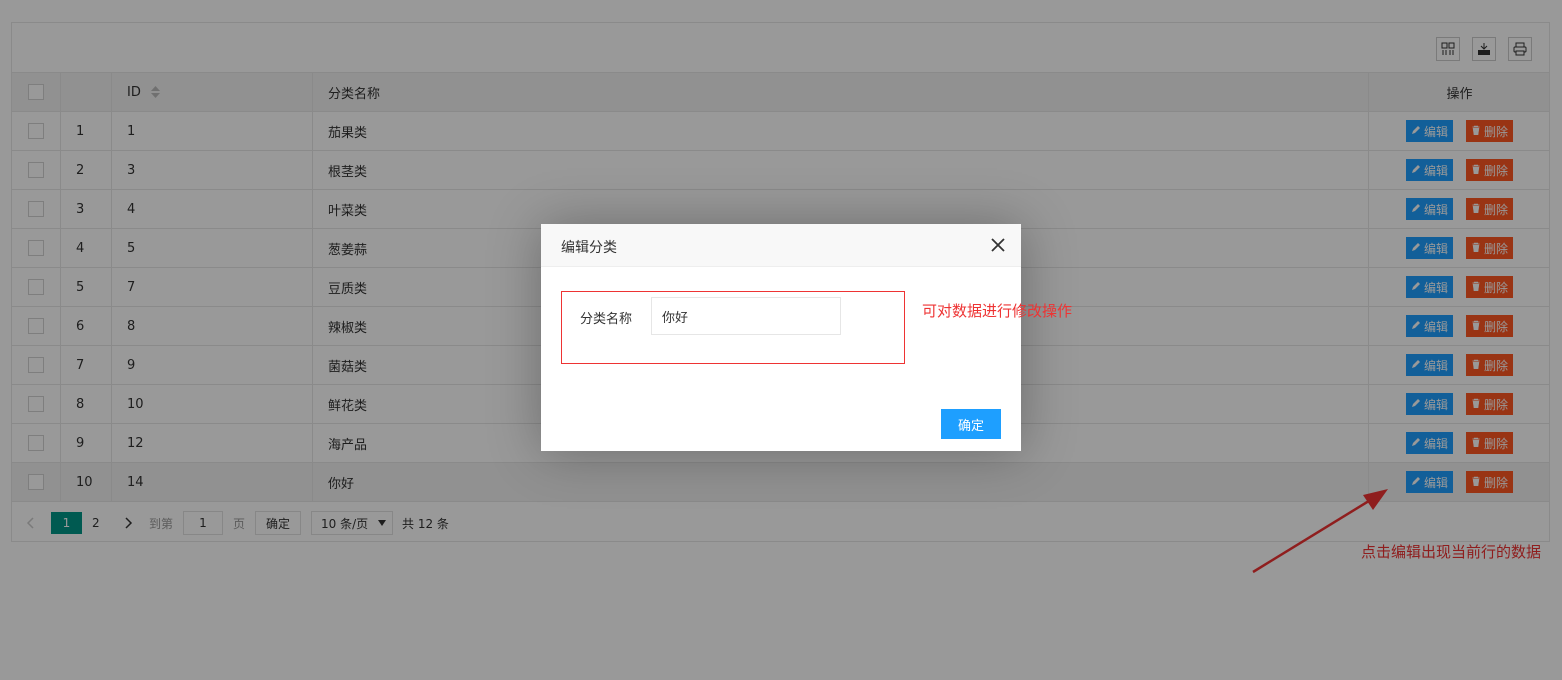 Image resolution: width=1562 pixels, height=680 pixels. I want to click on modal-annotation: 可对数据进行修改操作, so click(997, 311).